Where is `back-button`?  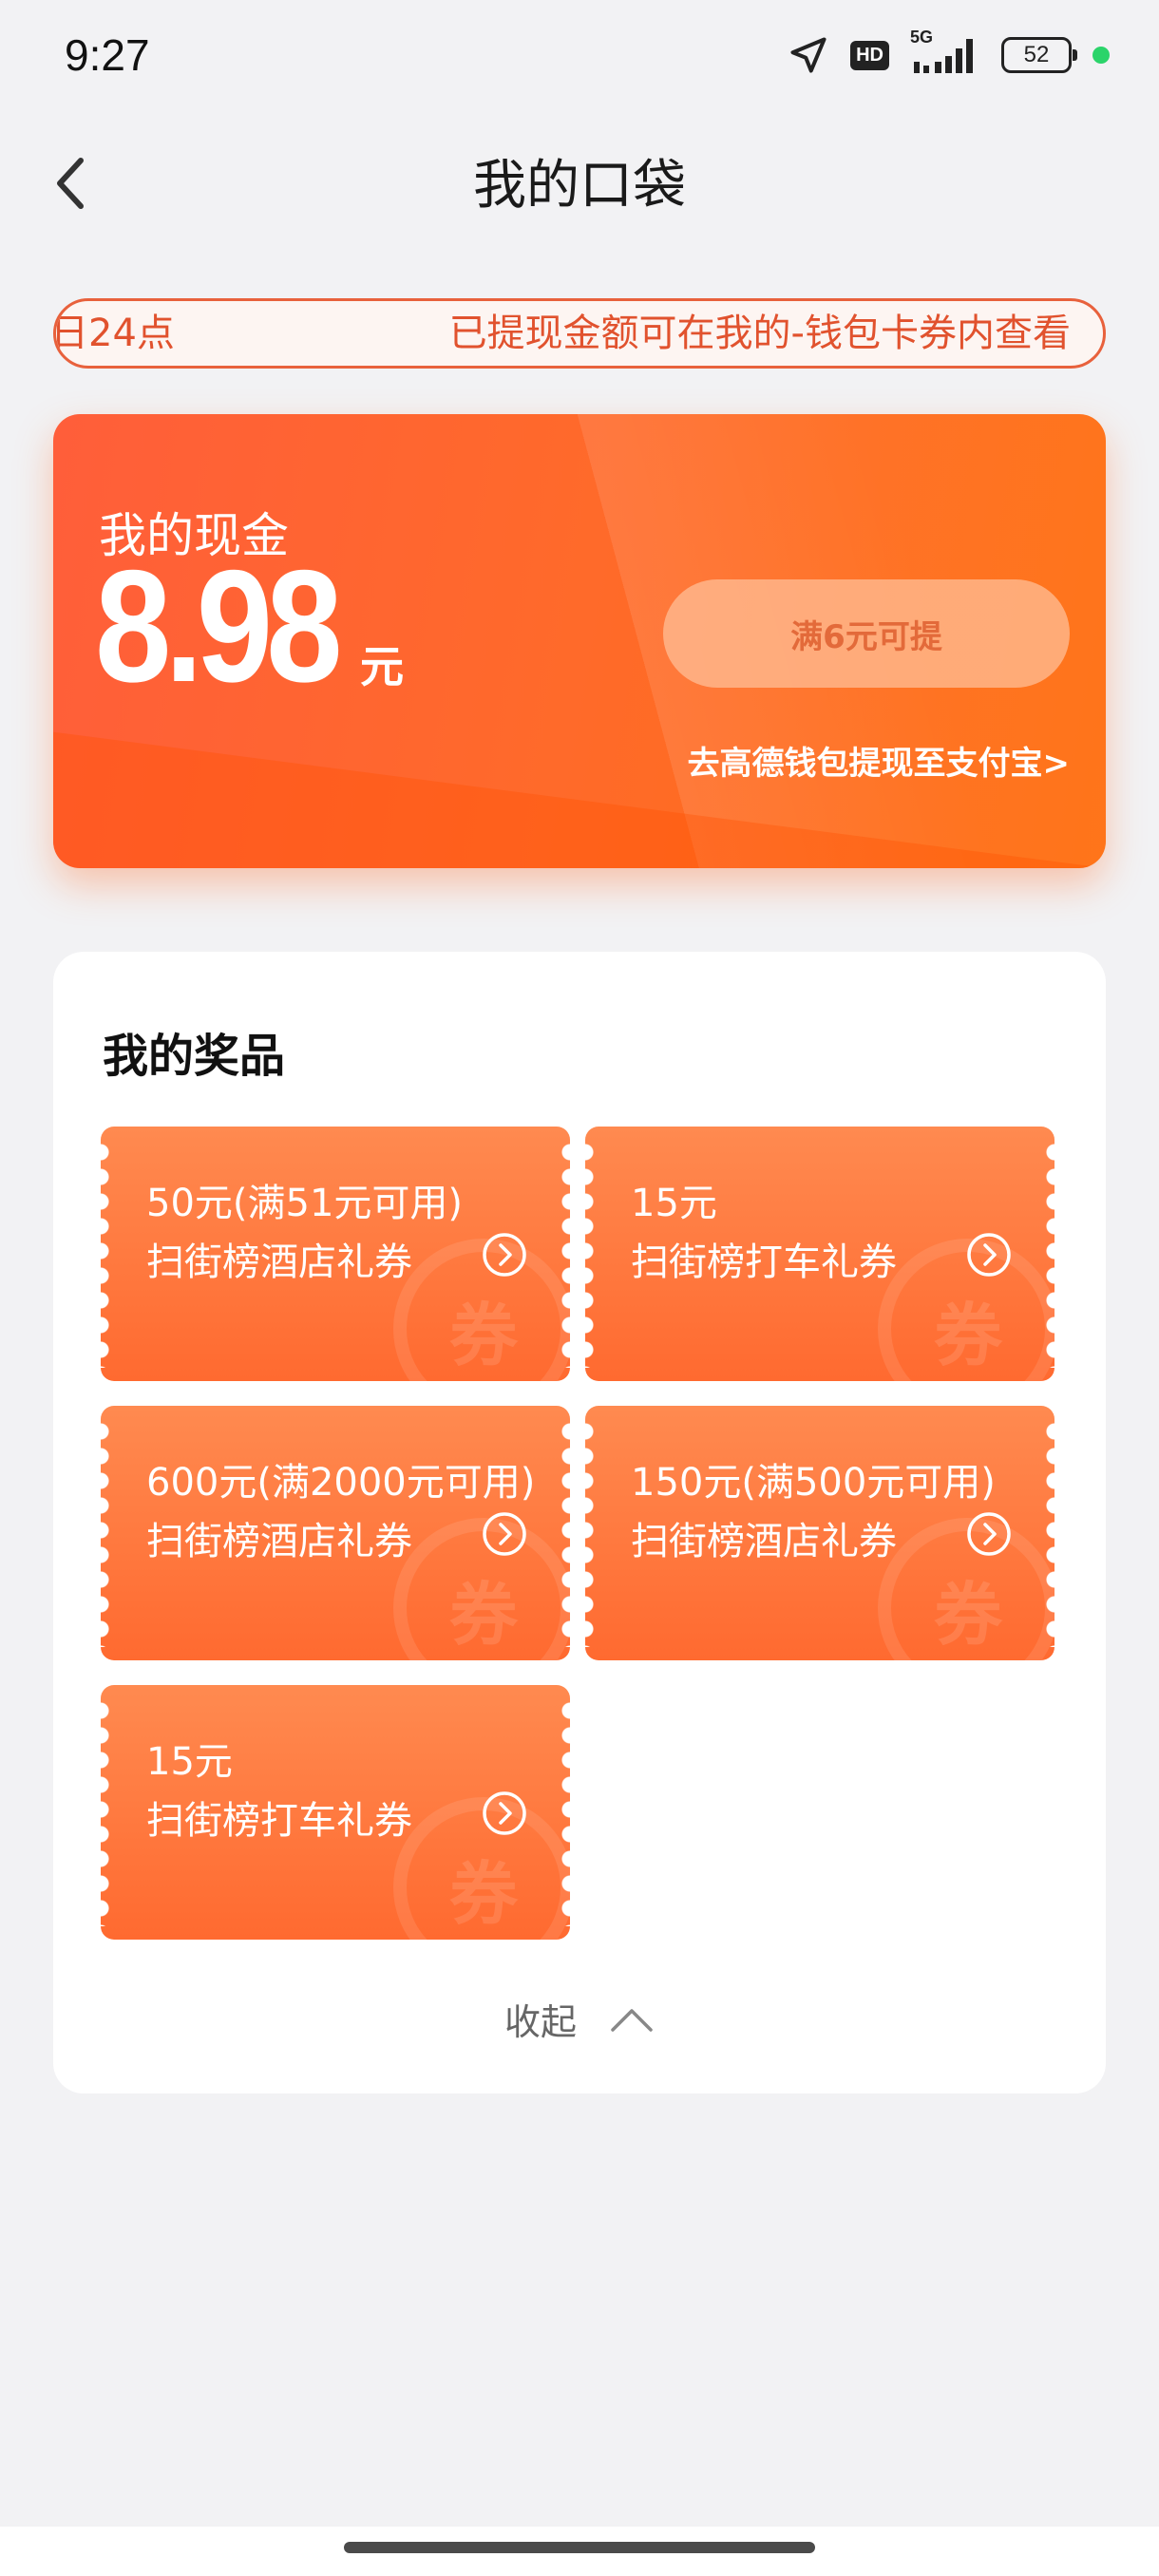 back-button is located at coordinates (71, 185).